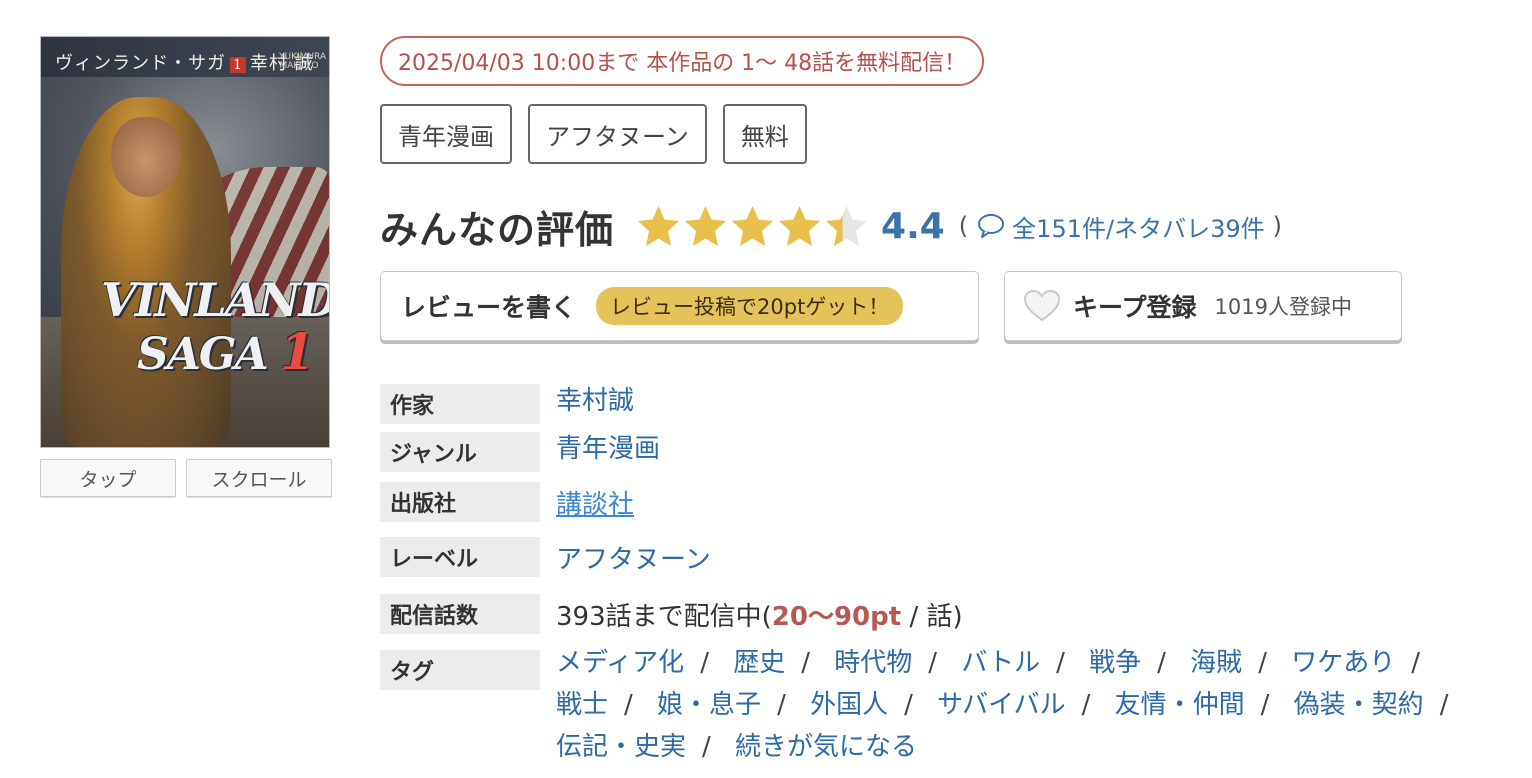 Image resolution: width=1532 pixels, height=778 pixels. Describe the element at coordinates (1138, 228) in the screenshot. I see `review-count-text: 全151件/ネタバレ39件` at that location.